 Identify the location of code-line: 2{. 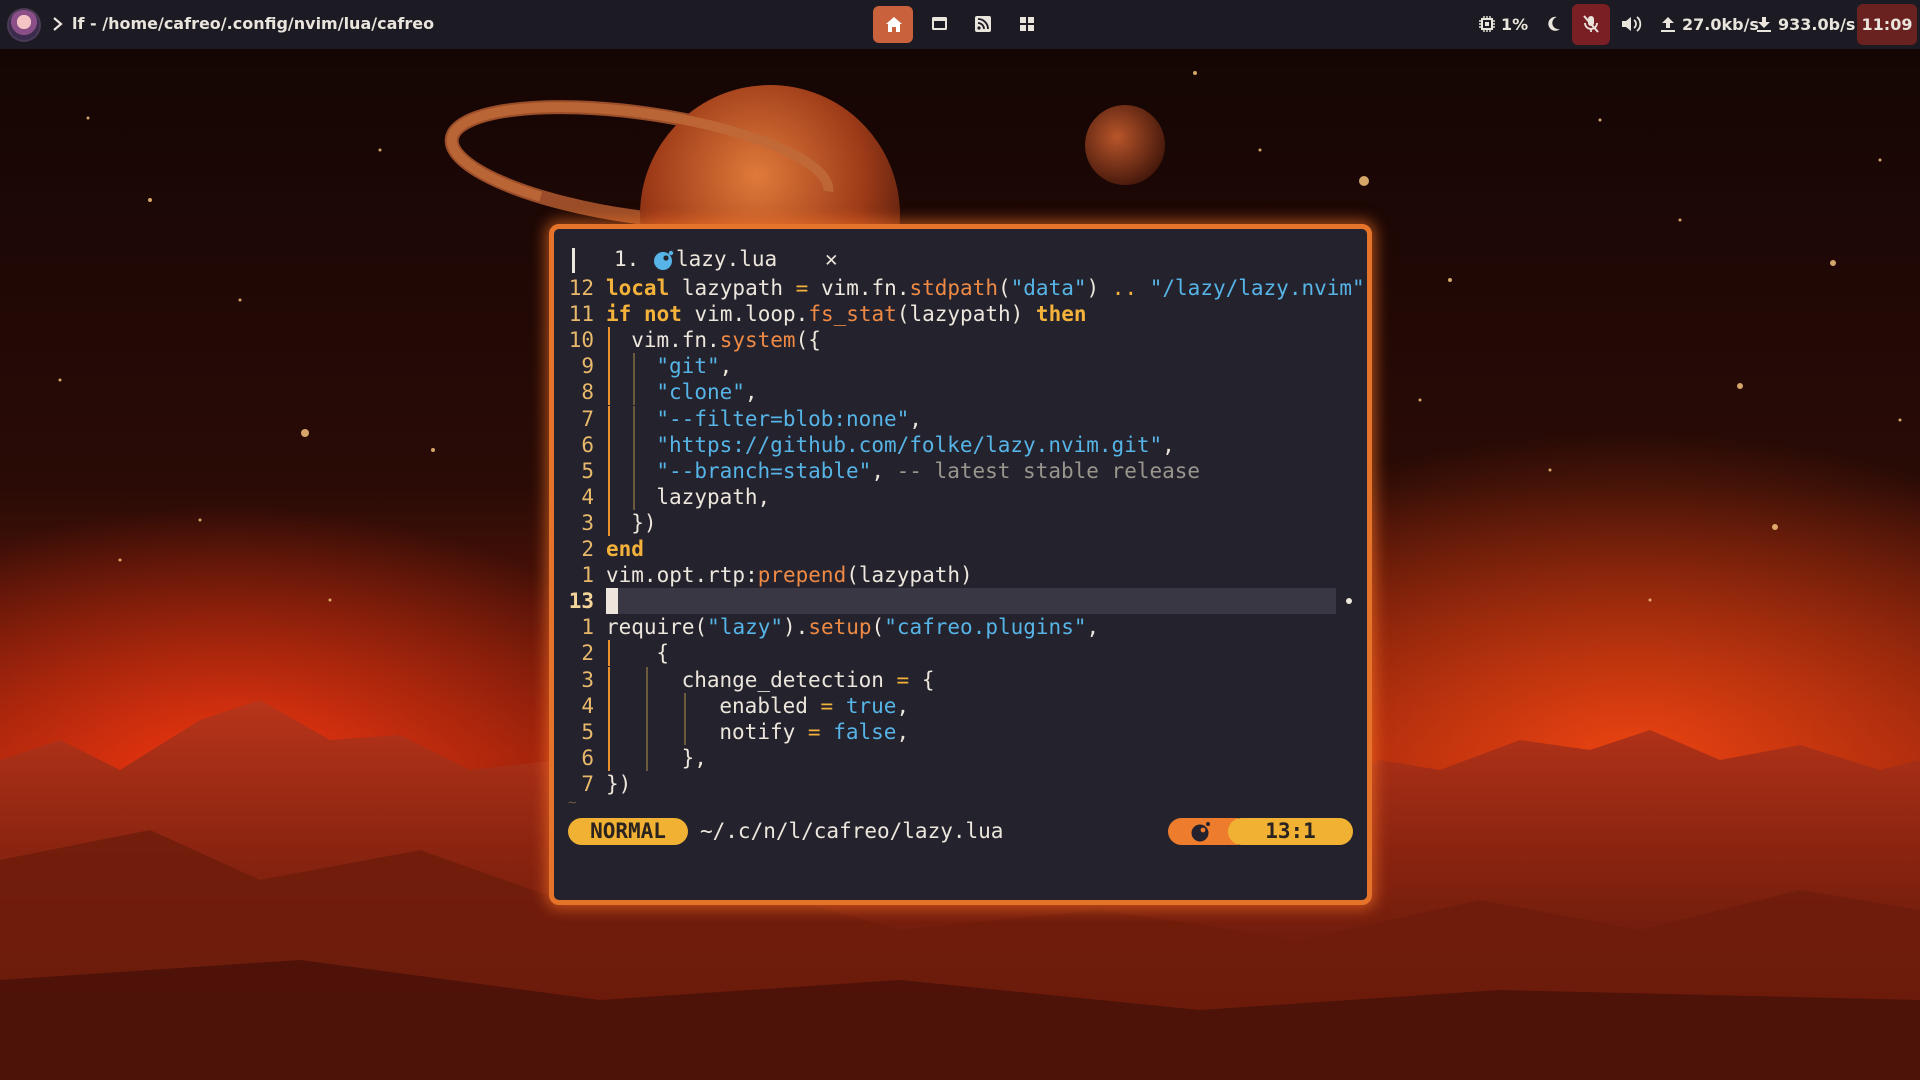
(960, 653).